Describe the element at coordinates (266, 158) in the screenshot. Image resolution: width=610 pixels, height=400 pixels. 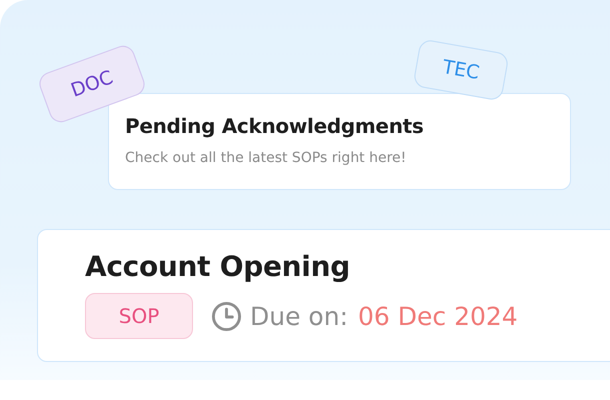
I see `notice-subtitle: Check out all the latest SOPs right here!` at that location.